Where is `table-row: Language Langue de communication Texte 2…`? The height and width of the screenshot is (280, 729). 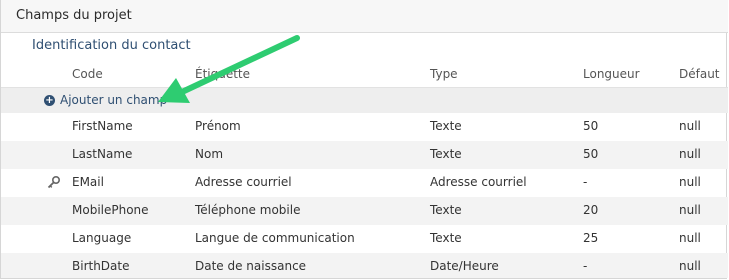
table-row: Language Langue de communication Texte 2… is located at coordinates (364, 239).